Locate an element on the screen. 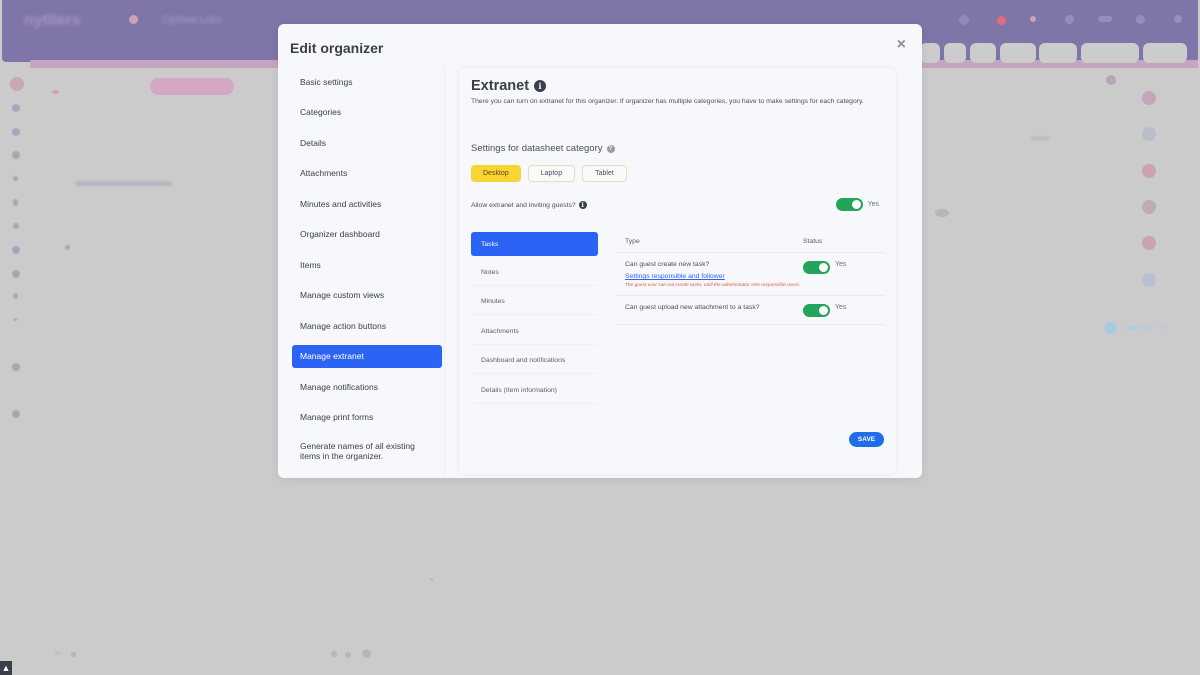  section-title-text: Settings for datasheet category is located at coordinates (537, 148).